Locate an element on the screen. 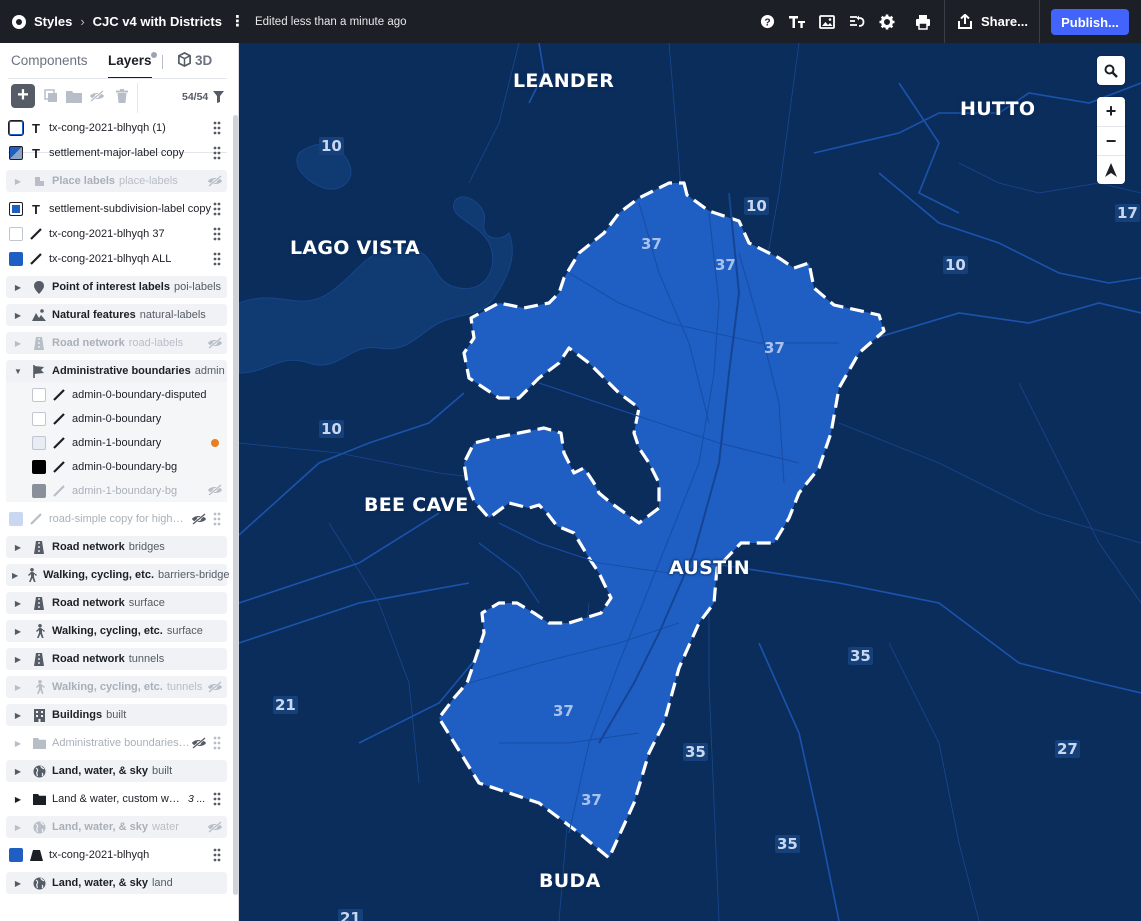 Image resolution: width=1141 pixels, height=921 pixels. layer-item: admin-1-boundary-bg is located at coordinates (116, 491).